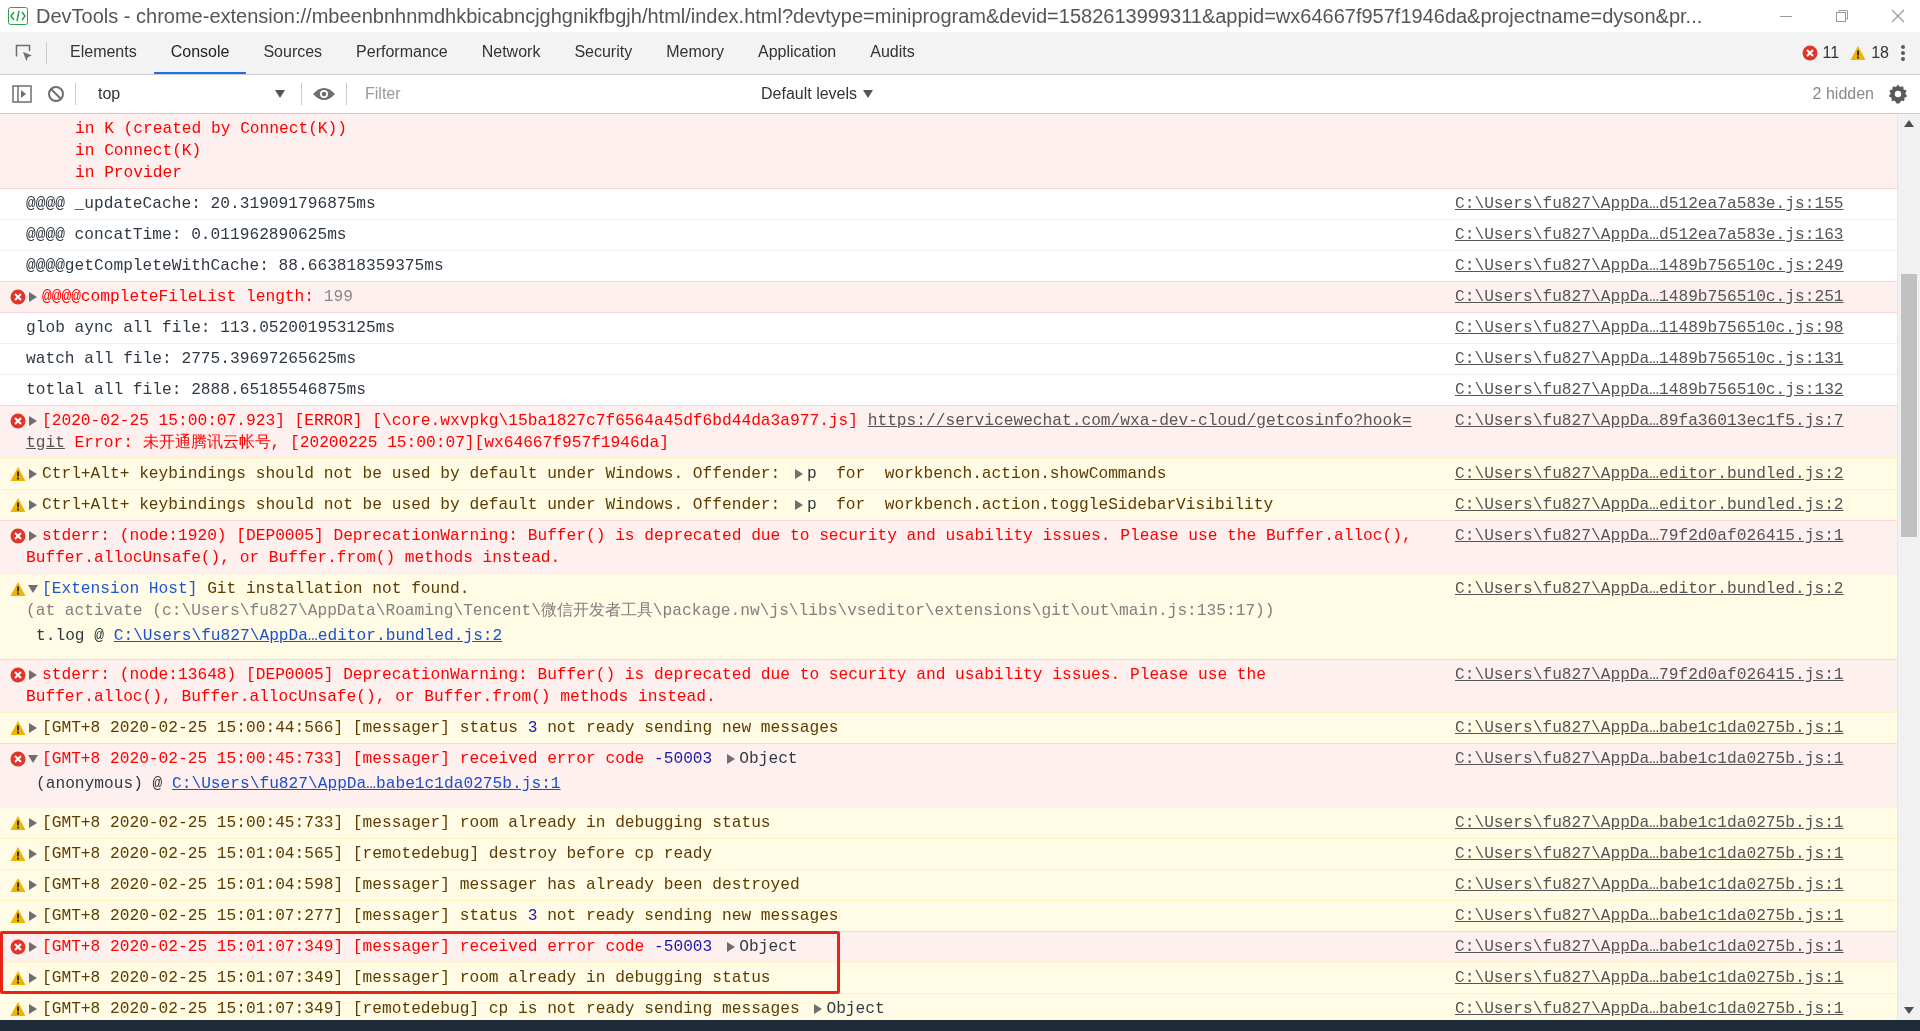 This screenshot has width=1920, height=1031. What do you see at coordinates (1898, 94) in the screenshot?
I see `settings-icon` at bounding box center [1898, 94].